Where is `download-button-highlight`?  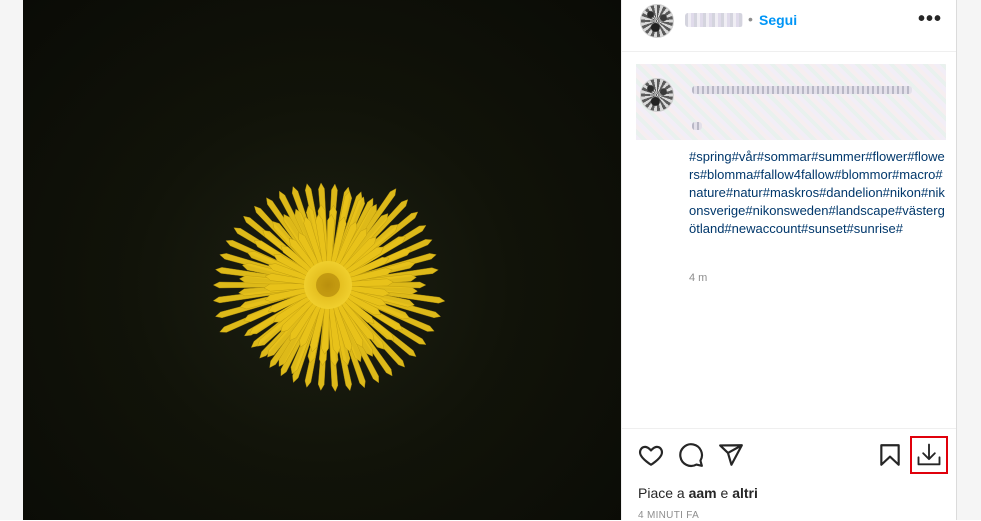
download-button-highlight is located at coordinates (929, 455).